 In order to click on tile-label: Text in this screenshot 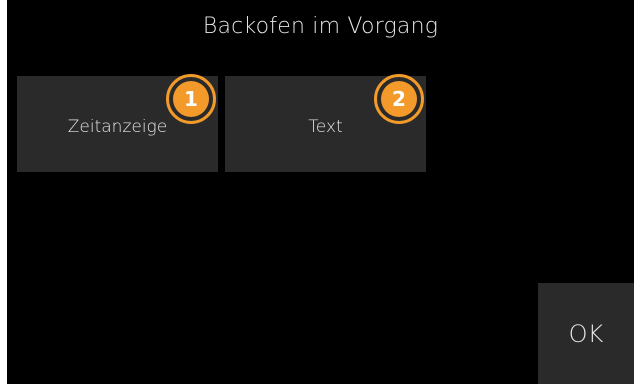, I will do `click(325, 127)`.